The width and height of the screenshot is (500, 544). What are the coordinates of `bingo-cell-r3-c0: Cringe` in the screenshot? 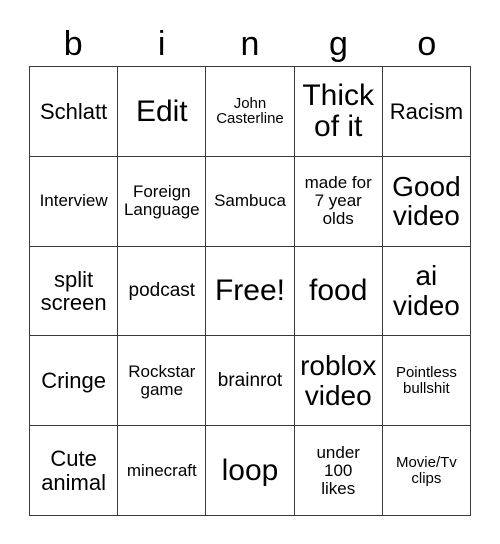 It's located at (74, 381).